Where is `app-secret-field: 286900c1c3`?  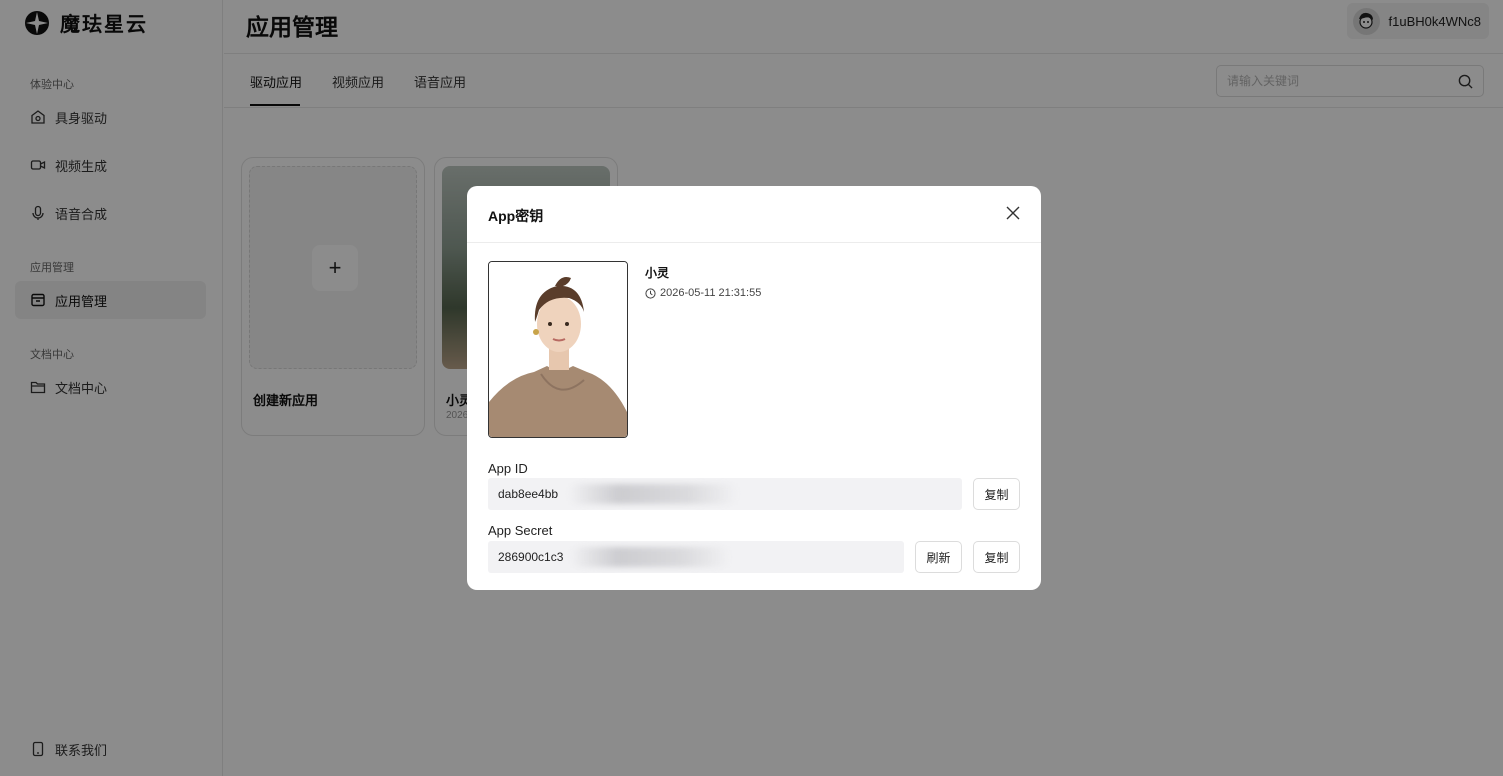
app-secret-field: 286900c1c3 is located at coordinates (696, 557).